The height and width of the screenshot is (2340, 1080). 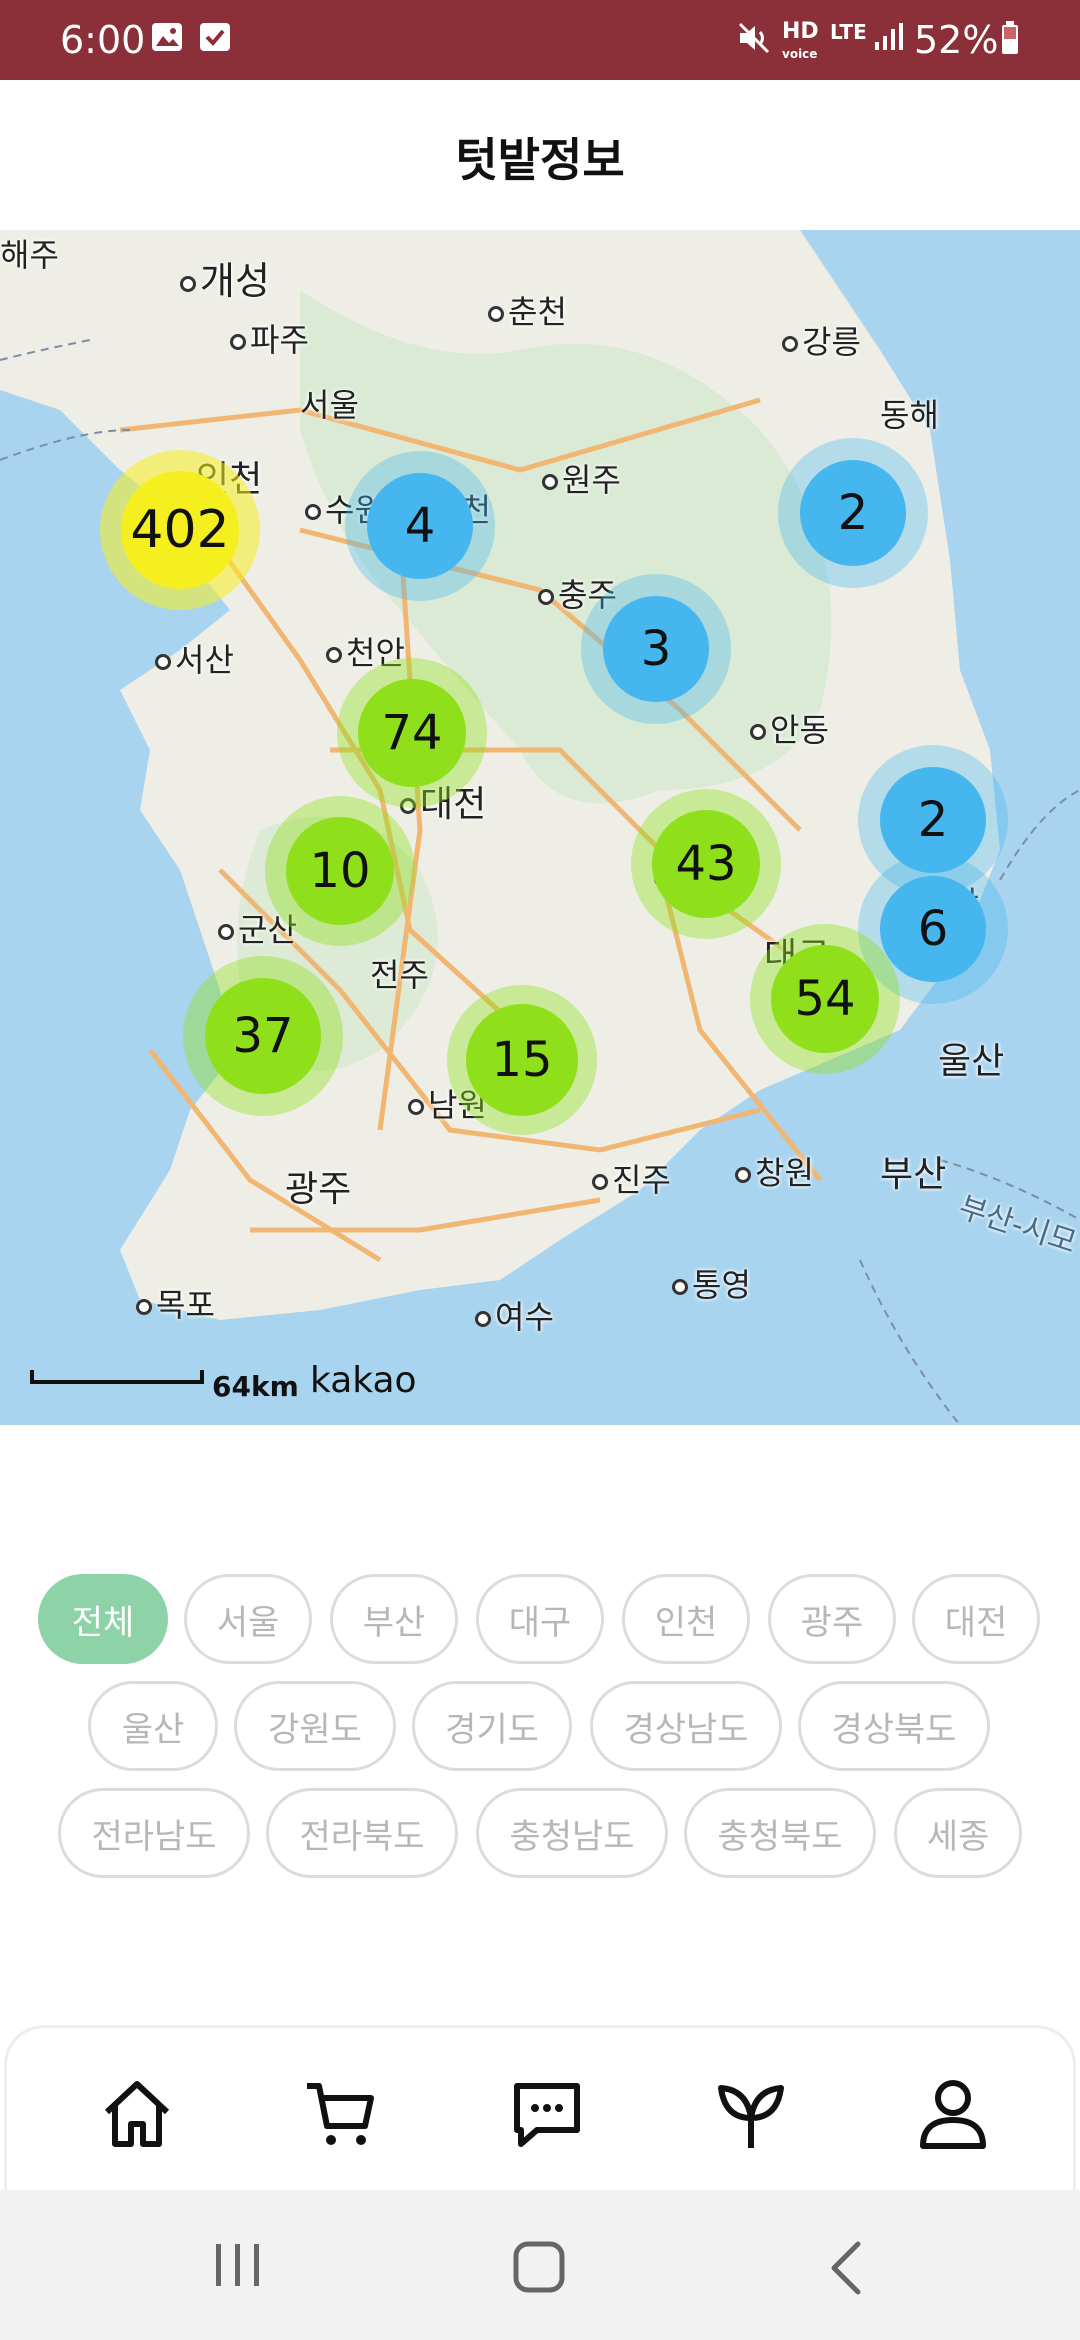 What do you see at coordinates (362, 1833) in the screenshot?
I see `region-chip-jeonbuk: 전라북도` at bounding box center [362, 1833].